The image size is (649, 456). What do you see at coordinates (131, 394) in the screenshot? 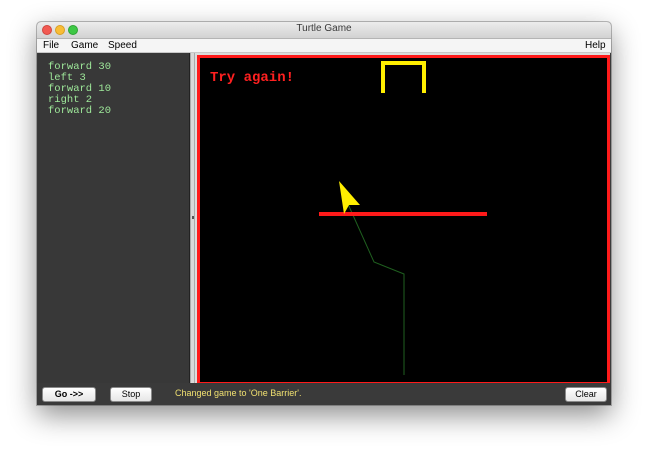
I see `stop-button: Stop` at bounding box center [131, 394].